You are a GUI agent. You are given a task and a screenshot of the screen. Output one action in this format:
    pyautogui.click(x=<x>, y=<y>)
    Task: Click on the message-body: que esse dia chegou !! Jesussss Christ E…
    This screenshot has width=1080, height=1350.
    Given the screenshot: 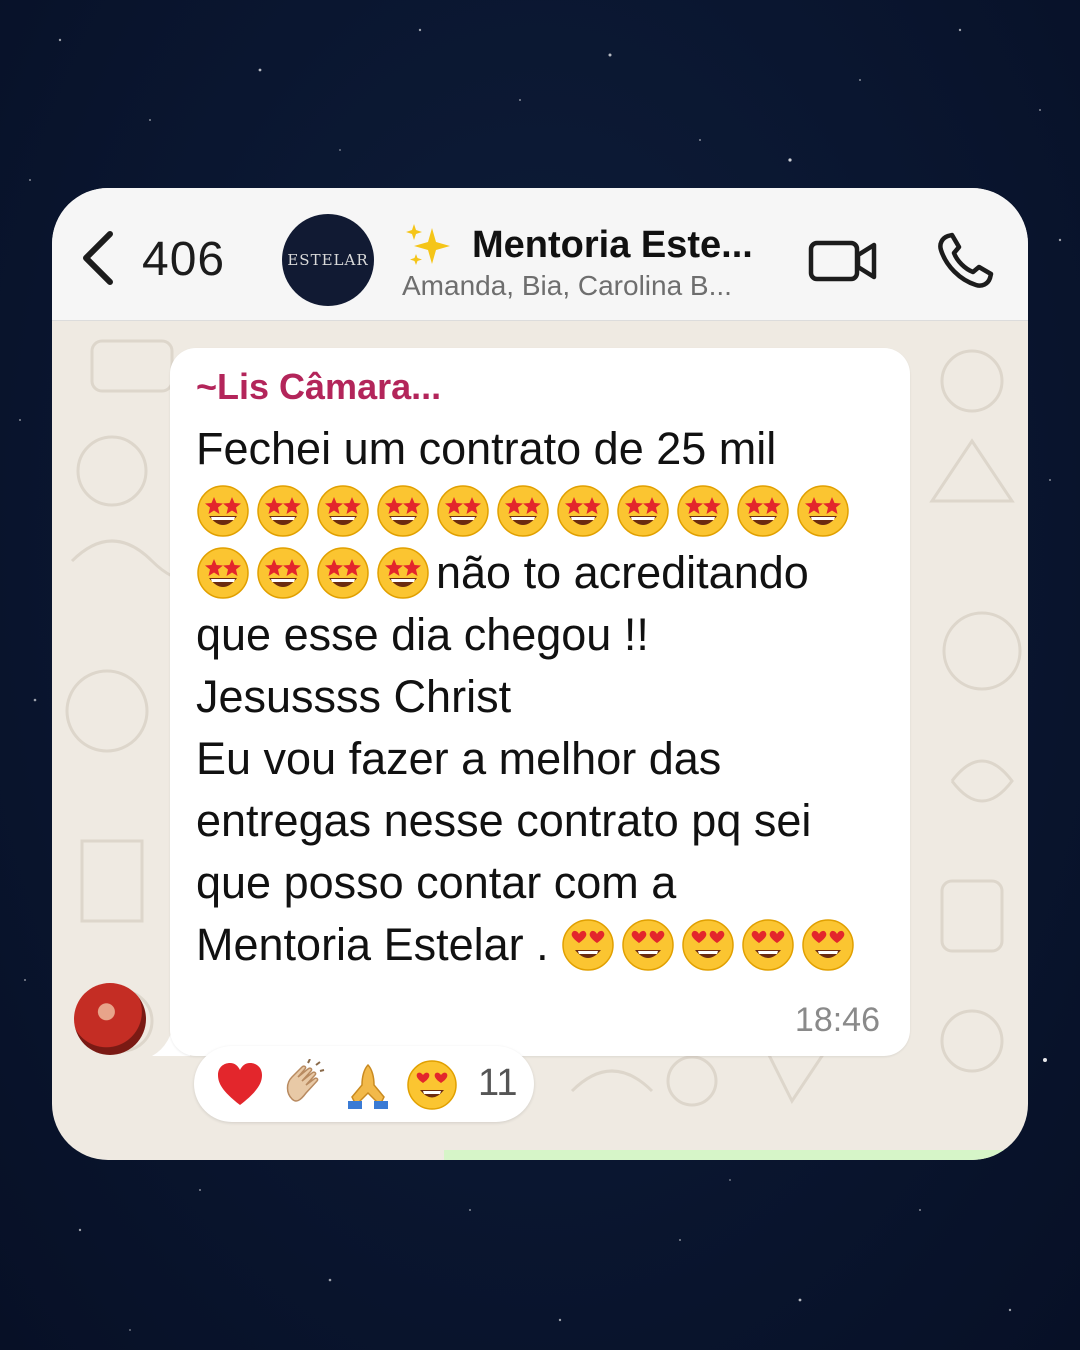 What is the action you would take?
    pyautogui.click(x=504, y=758)
    